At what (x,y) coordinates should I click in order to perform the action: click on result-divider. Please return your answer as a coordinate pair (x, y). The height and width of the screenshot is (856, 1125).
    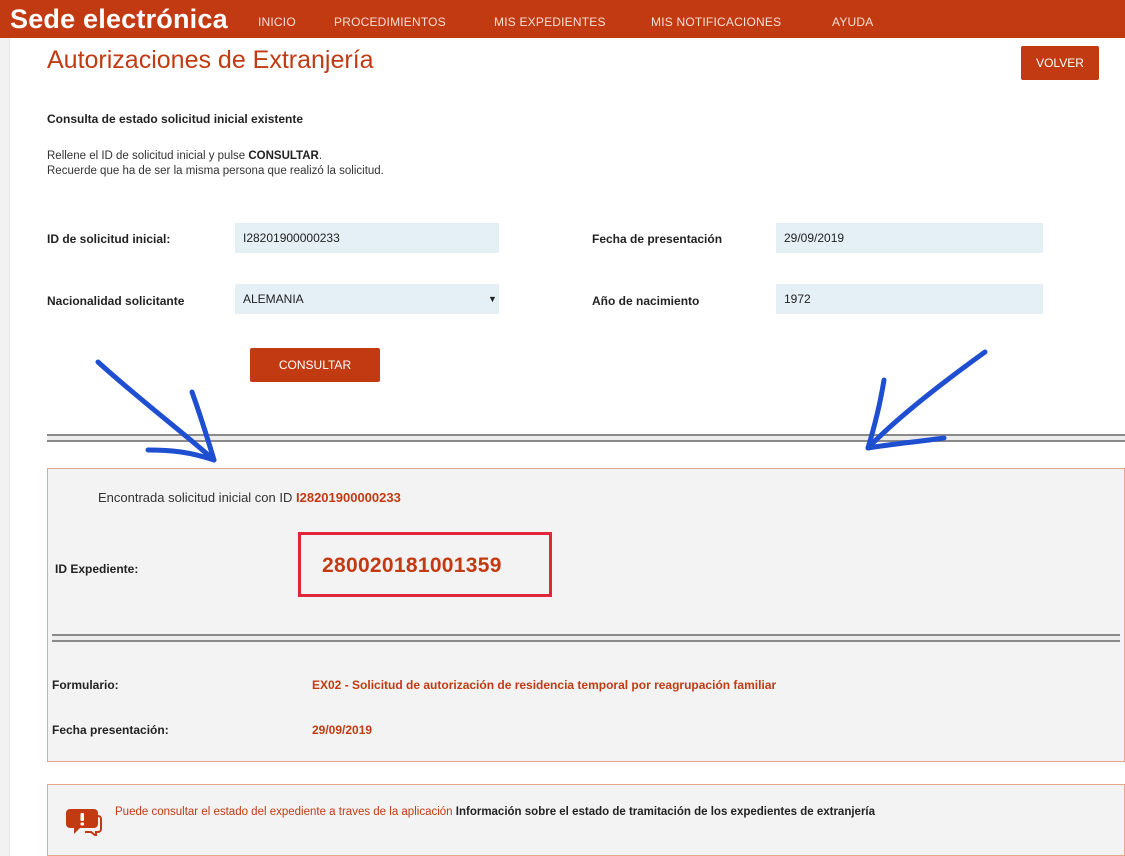
    Looking at the image, I should click on (586, 638).